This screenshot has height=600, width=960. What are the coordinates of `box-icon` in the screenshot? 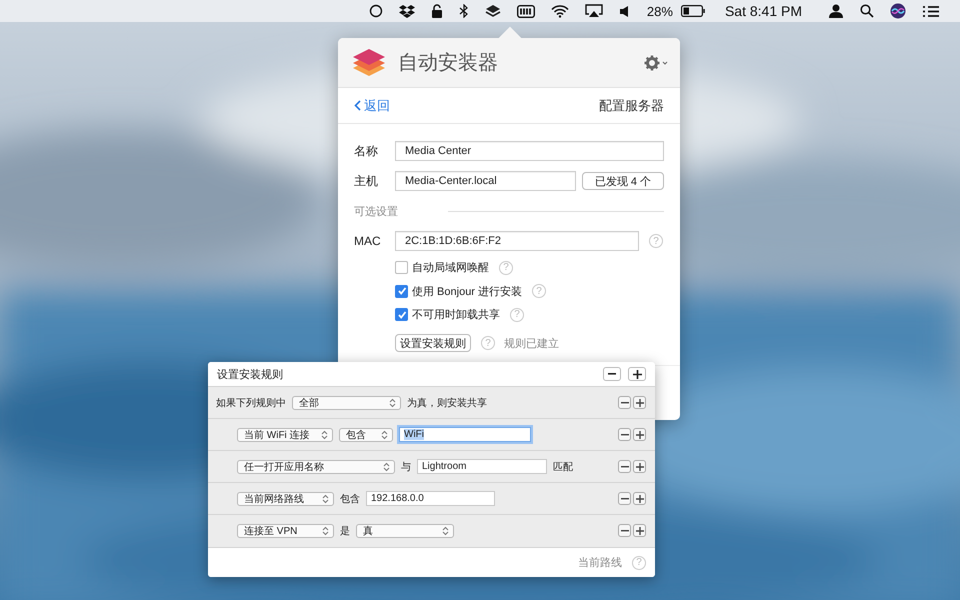 It's located at (406, 11).